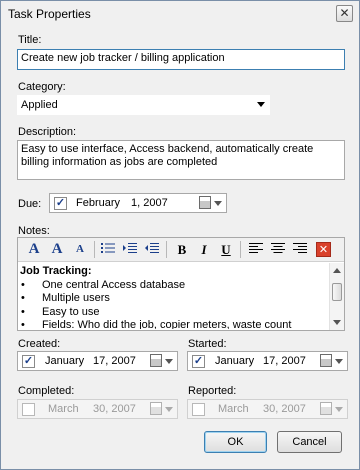 The height and width of the screenshot is (470, 360). What do you see at coordinates (143, 105) in the screenshot?
I see `category-select: Applied` at bounding box center [143, 105].